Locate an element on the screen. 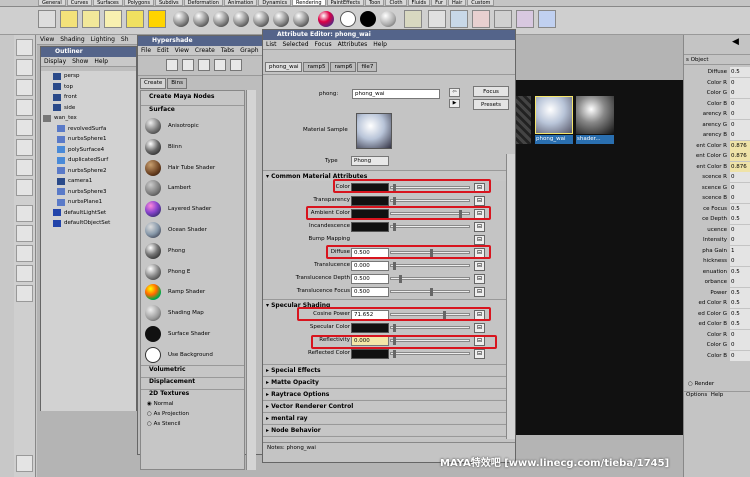 The image size is (750, 477). layout-single-icon is located at coordinates (24, 213).